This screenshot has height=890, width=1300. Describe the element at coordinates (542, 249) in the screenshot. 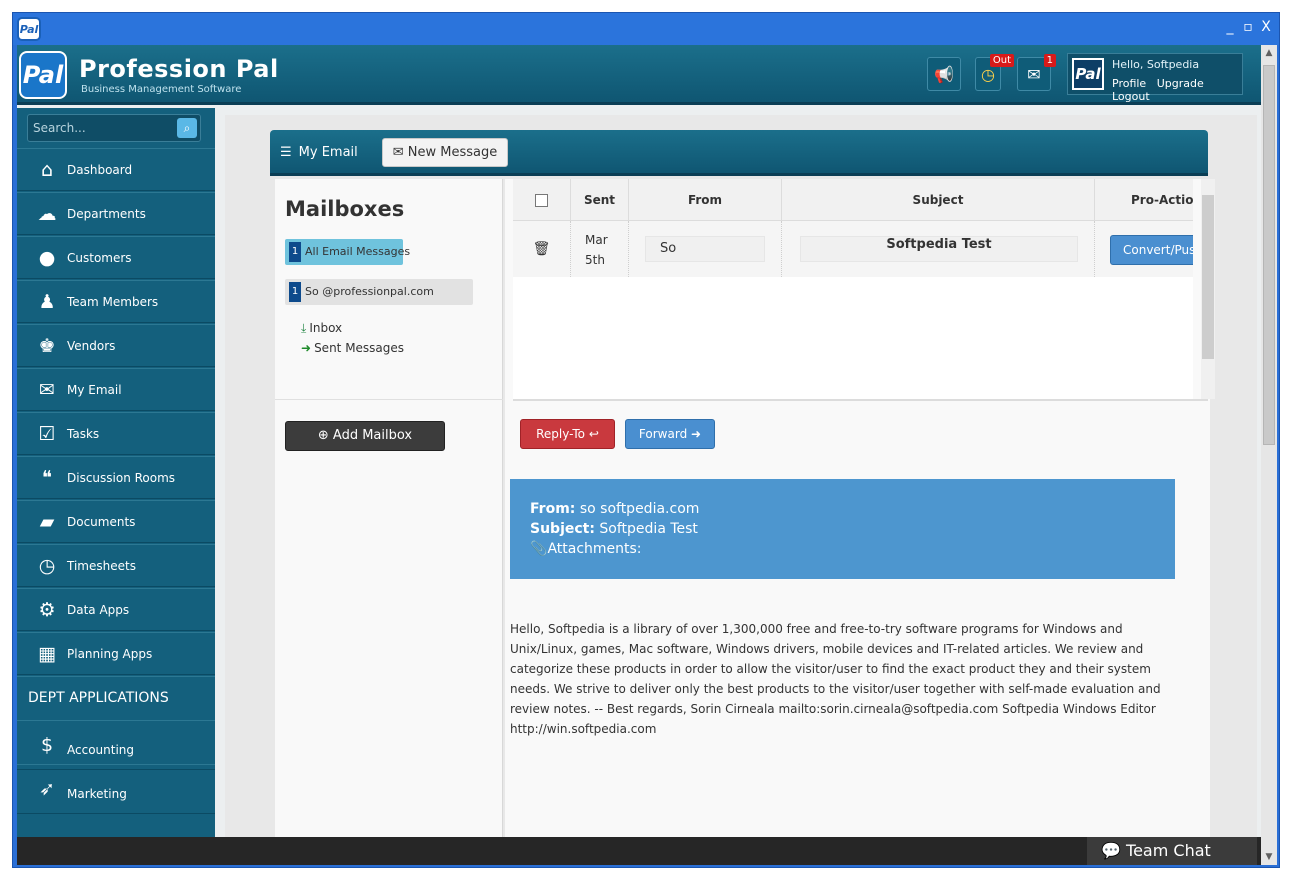

I see `trash-icon: 🗑` at that location.